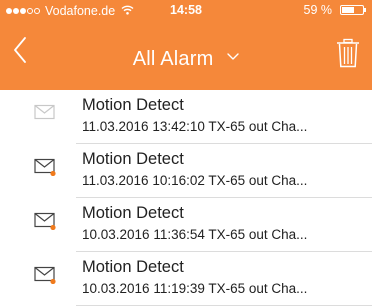 The width and height of the screenshot is (372, 306). I want to click on delete-button, so click(349, 53).